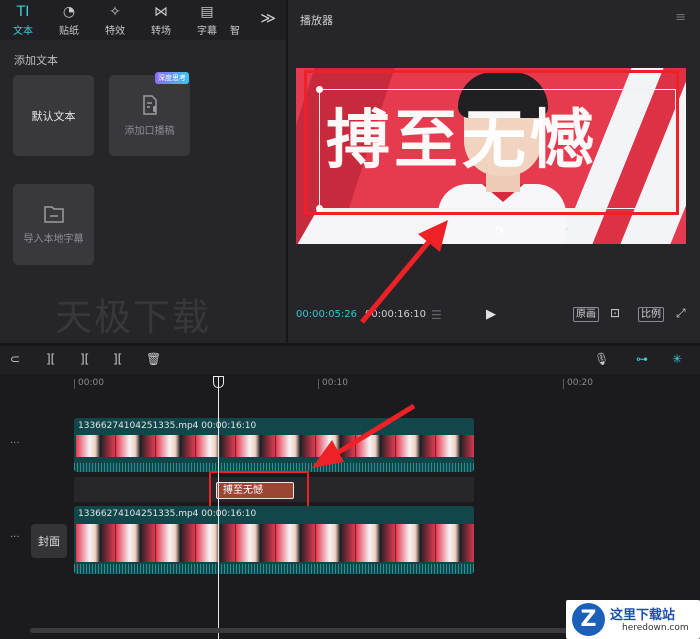  I want to click on card-label: 导入本地字幕, so click(53, 239).